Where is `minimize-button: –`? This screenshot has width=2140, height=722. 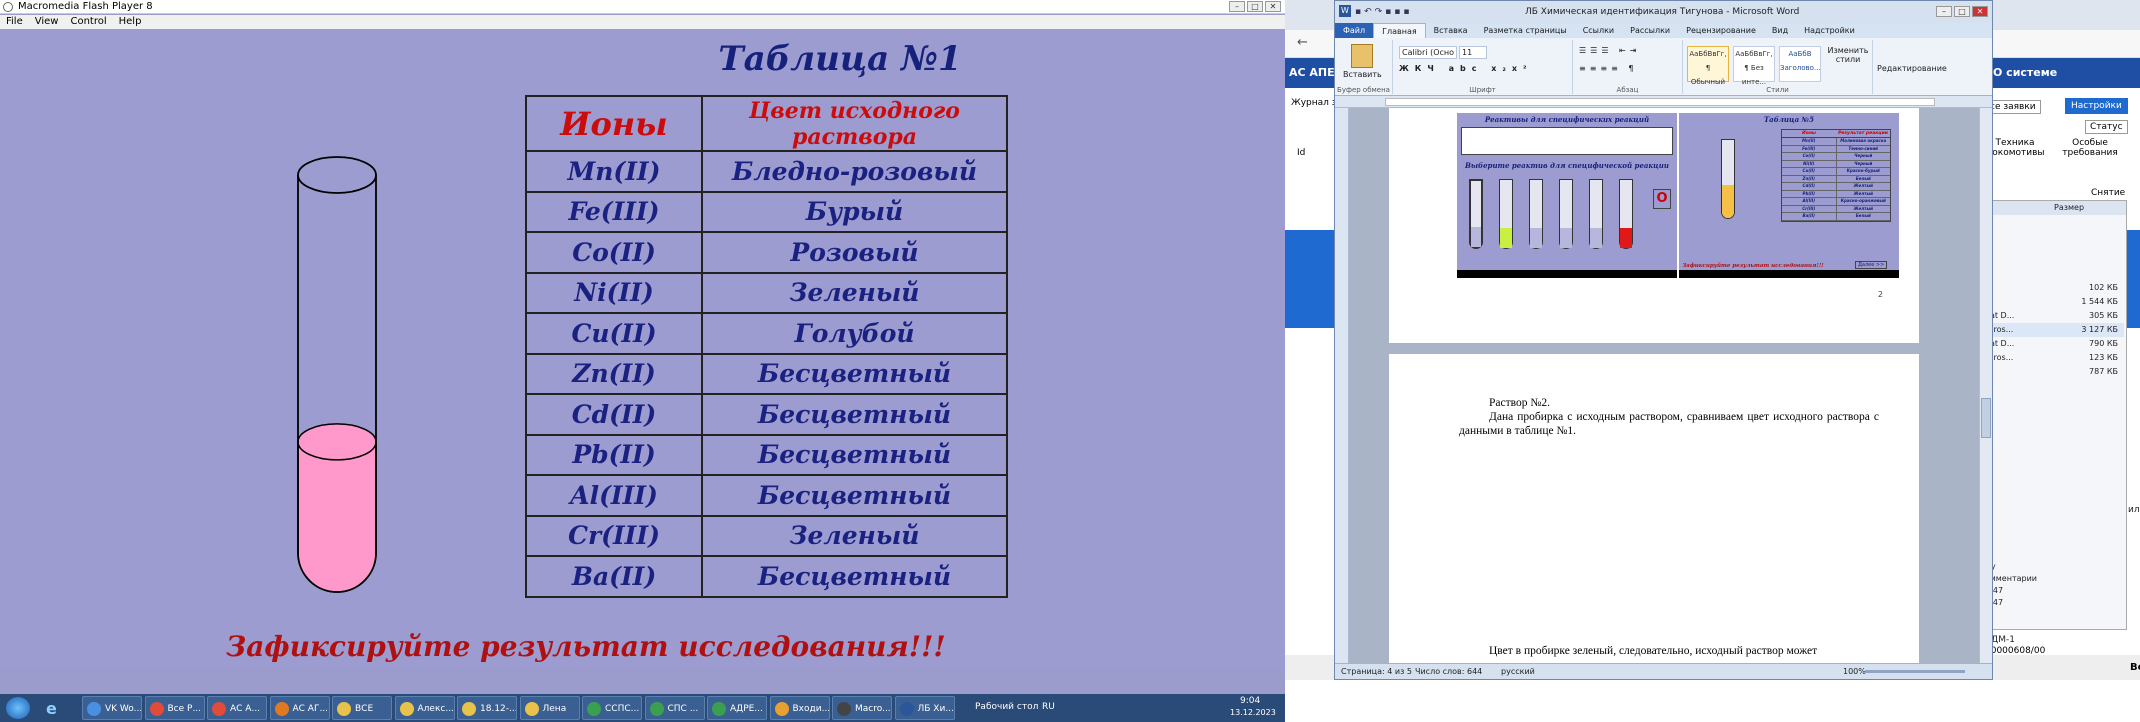
minimize-button: – is located at coordinates (1237, 6).